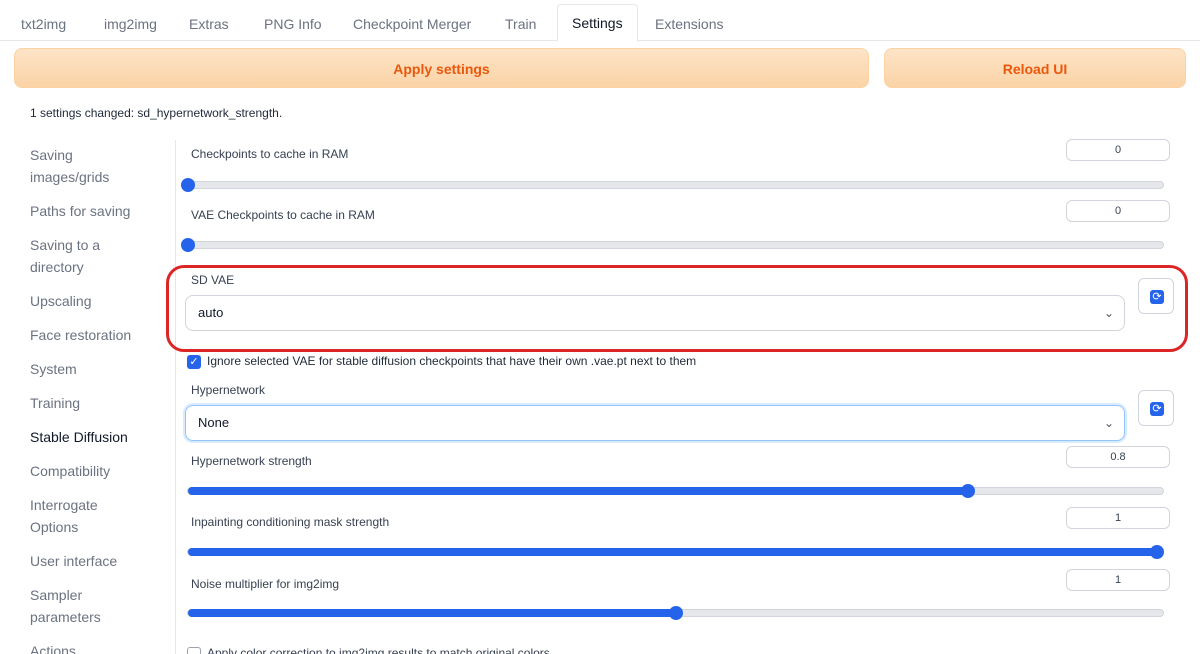 The width and height of the screenshot is (1200, 654). What do you see at coordinates (1118, 518) in the screenshot?
I see `inpaint-mask-input: 1` at bounding box center [1118, 518].